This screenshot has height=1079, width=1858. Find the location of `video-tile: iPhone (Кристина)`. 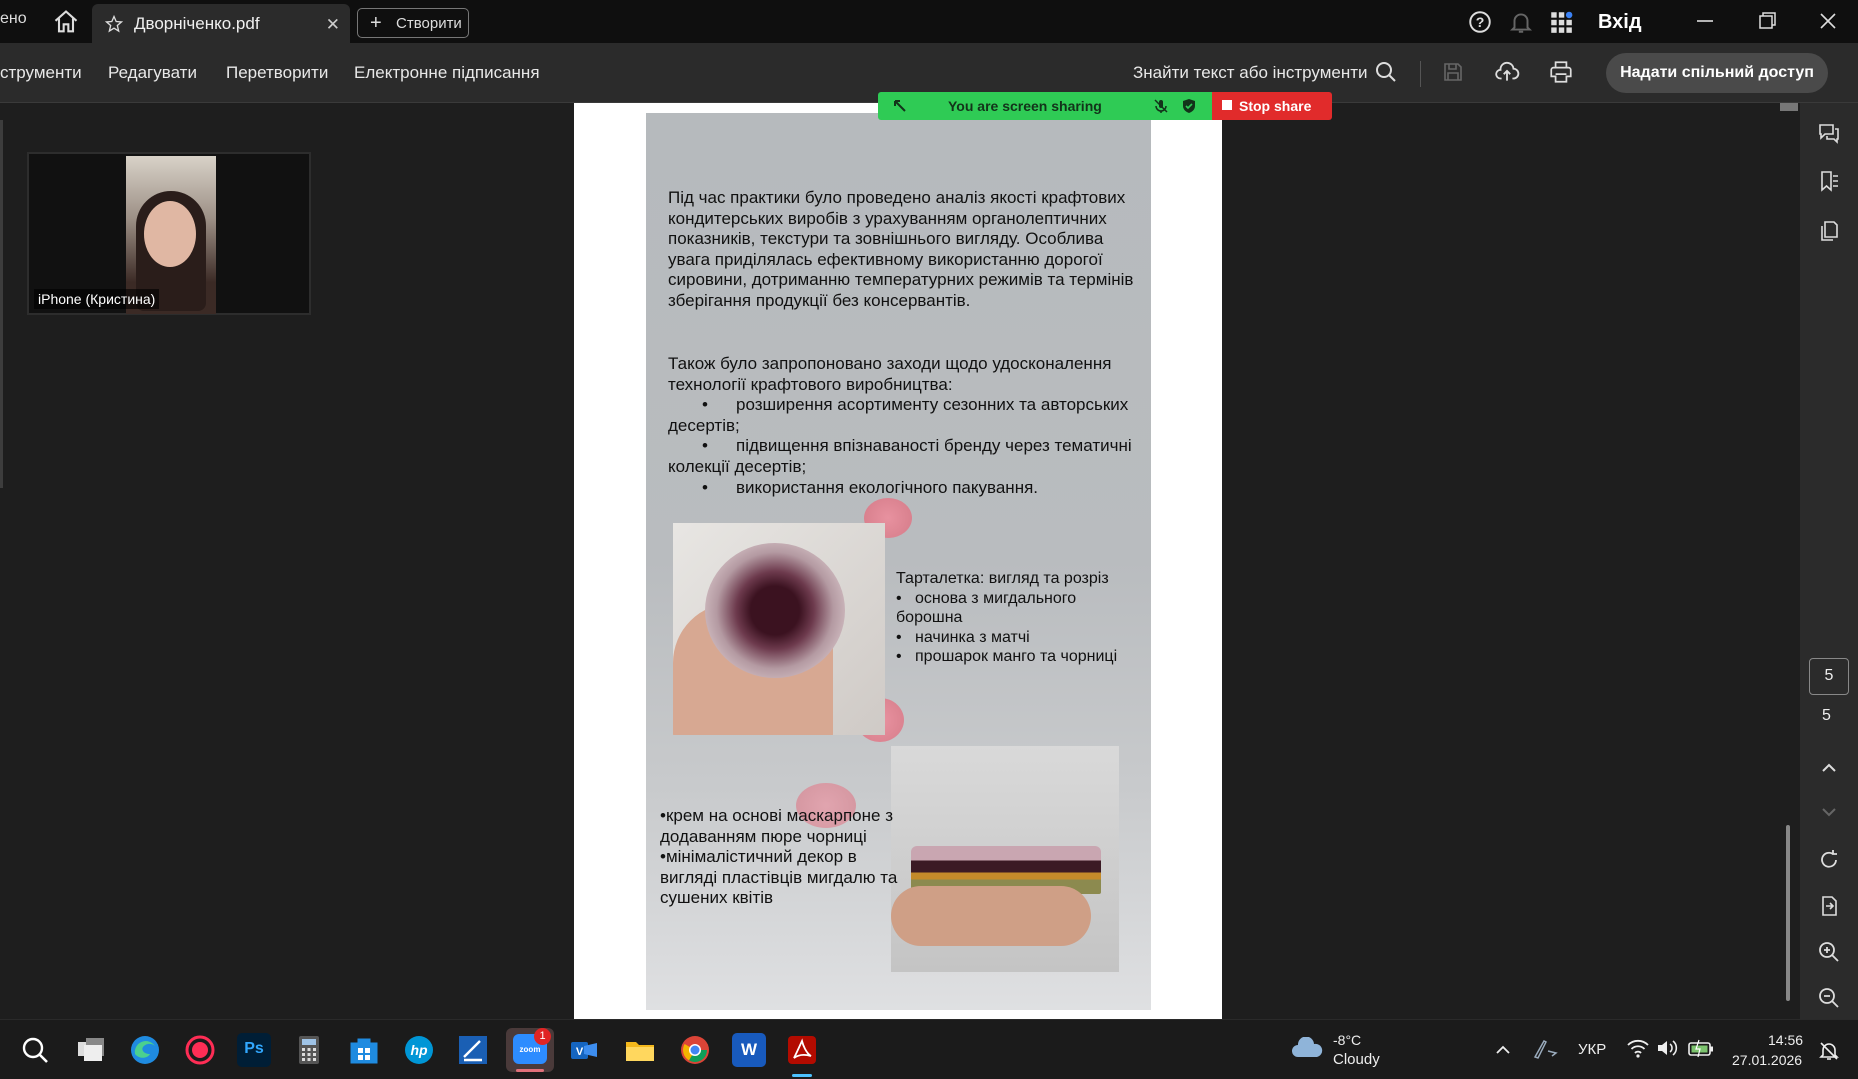

video-tile: iPhone (Кристина) is located at coordinates (169, 233).